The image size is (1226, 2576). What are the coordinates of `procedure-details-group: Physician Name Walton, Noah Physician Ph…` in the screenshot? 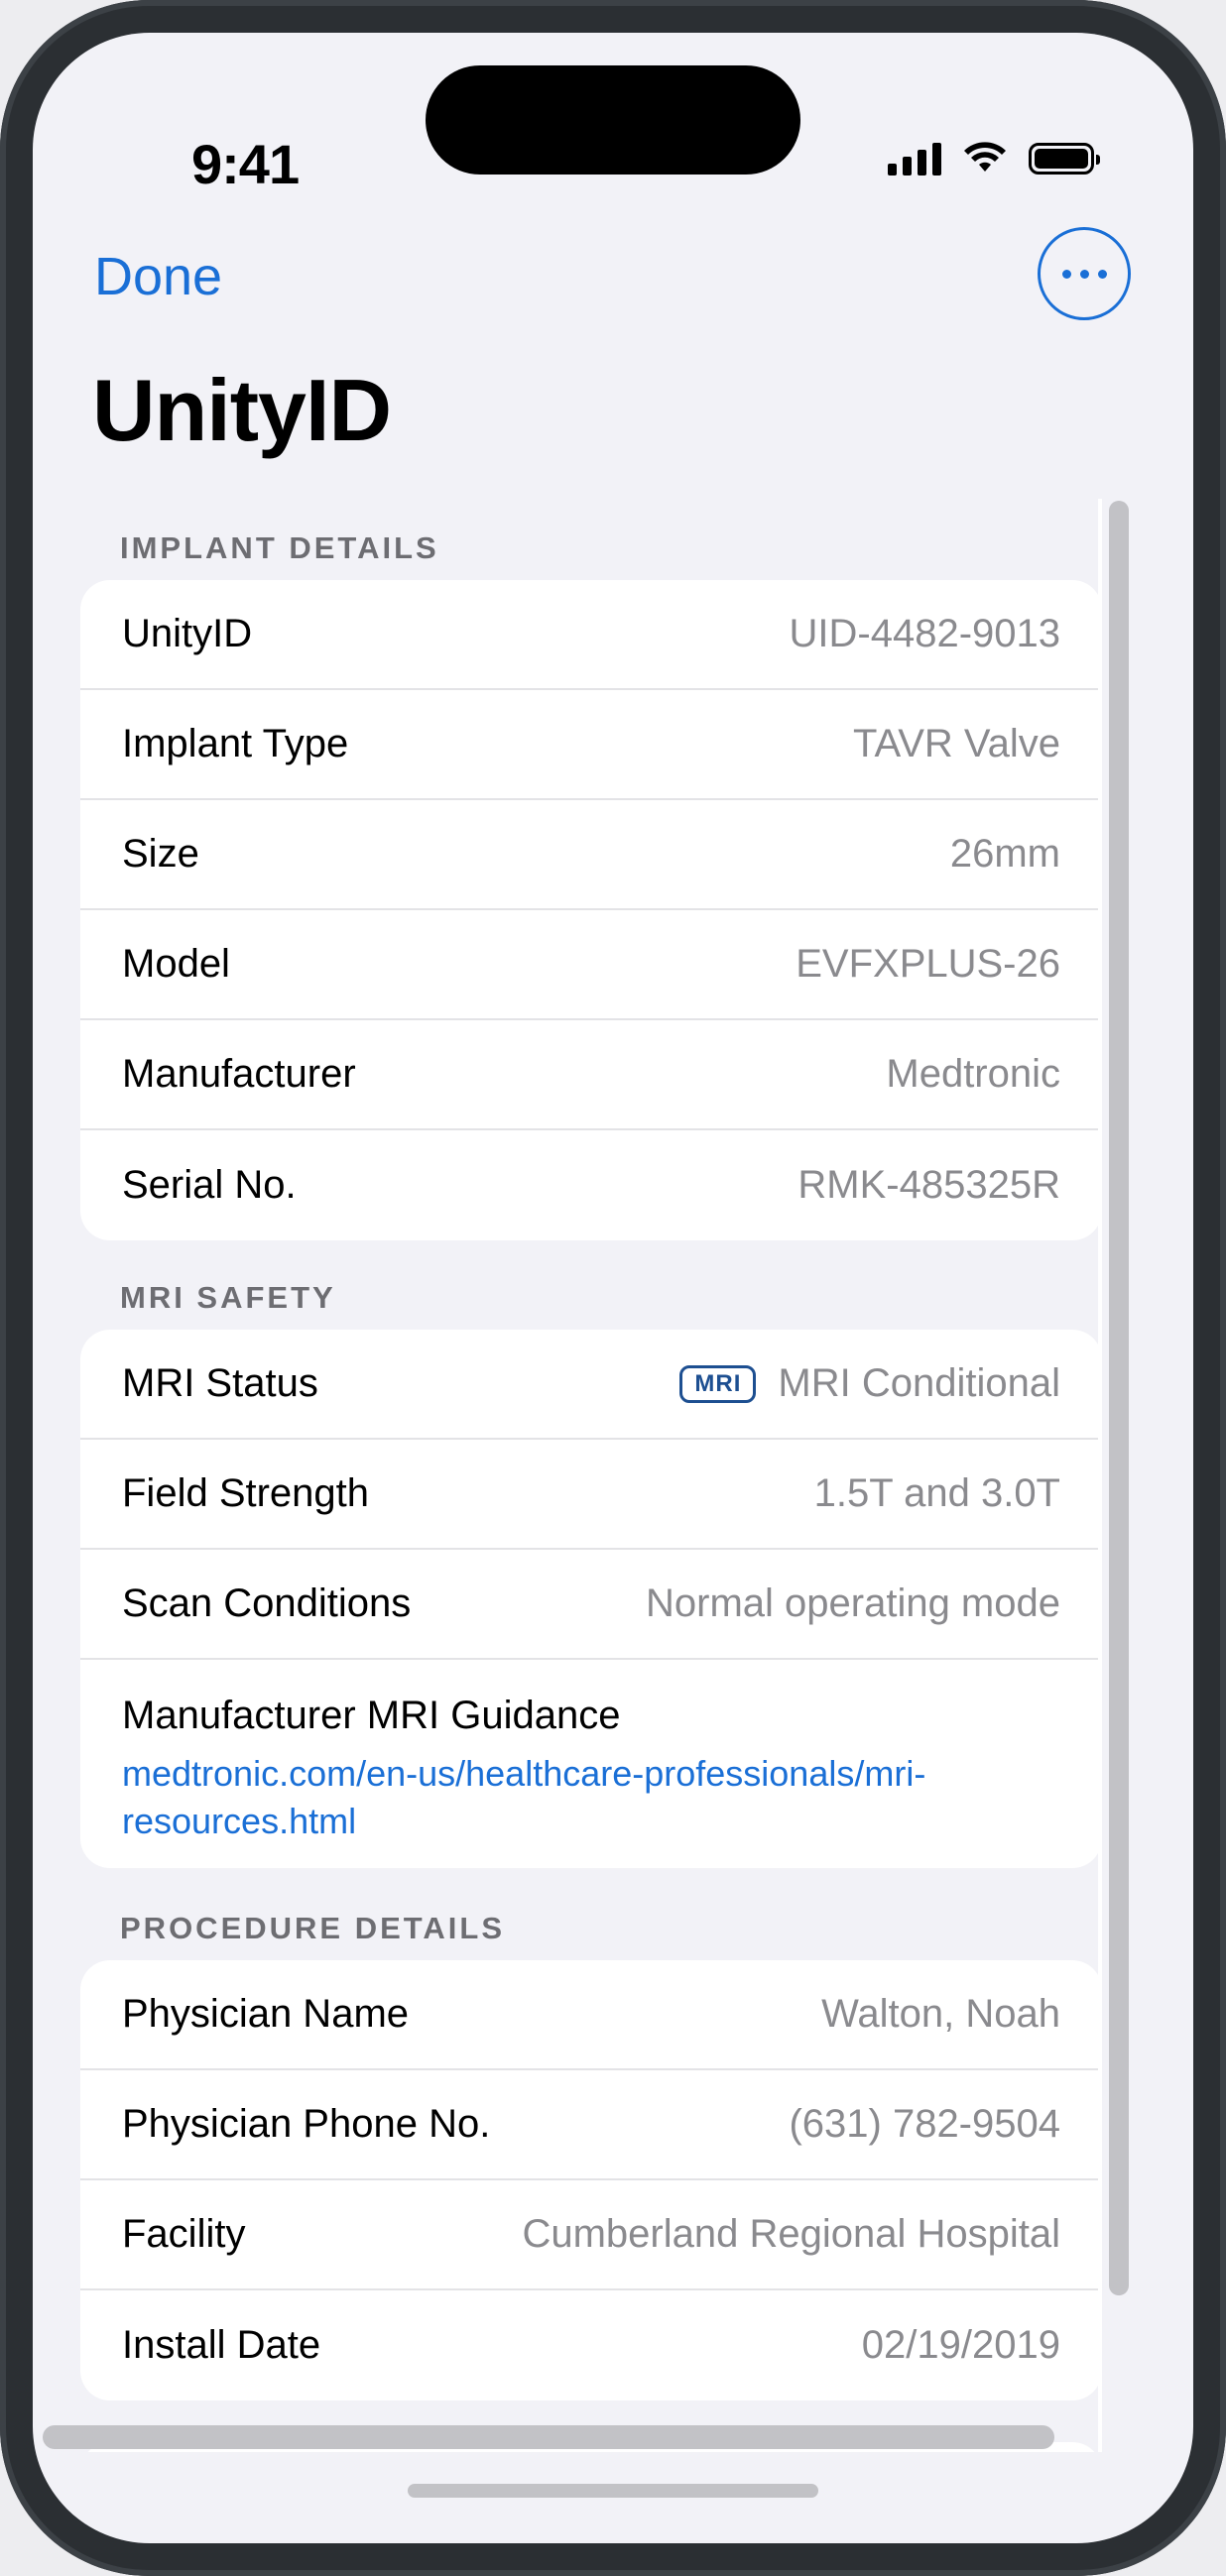 It's located at (591, 2180).